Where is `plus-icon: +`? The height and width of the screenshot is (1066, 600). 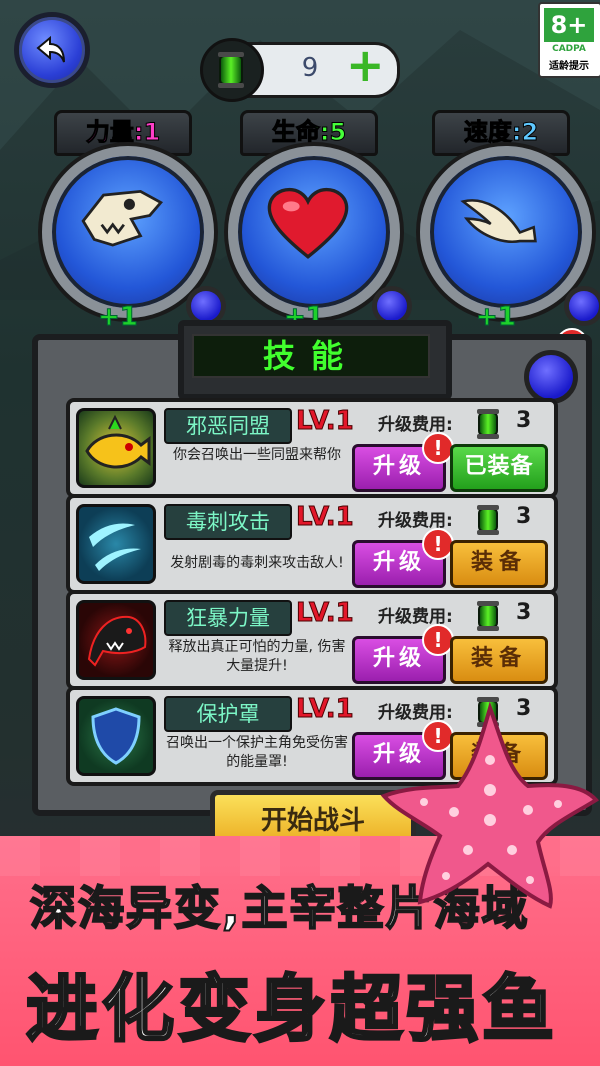
plus-icon: + is located at coordinates (365, 65).